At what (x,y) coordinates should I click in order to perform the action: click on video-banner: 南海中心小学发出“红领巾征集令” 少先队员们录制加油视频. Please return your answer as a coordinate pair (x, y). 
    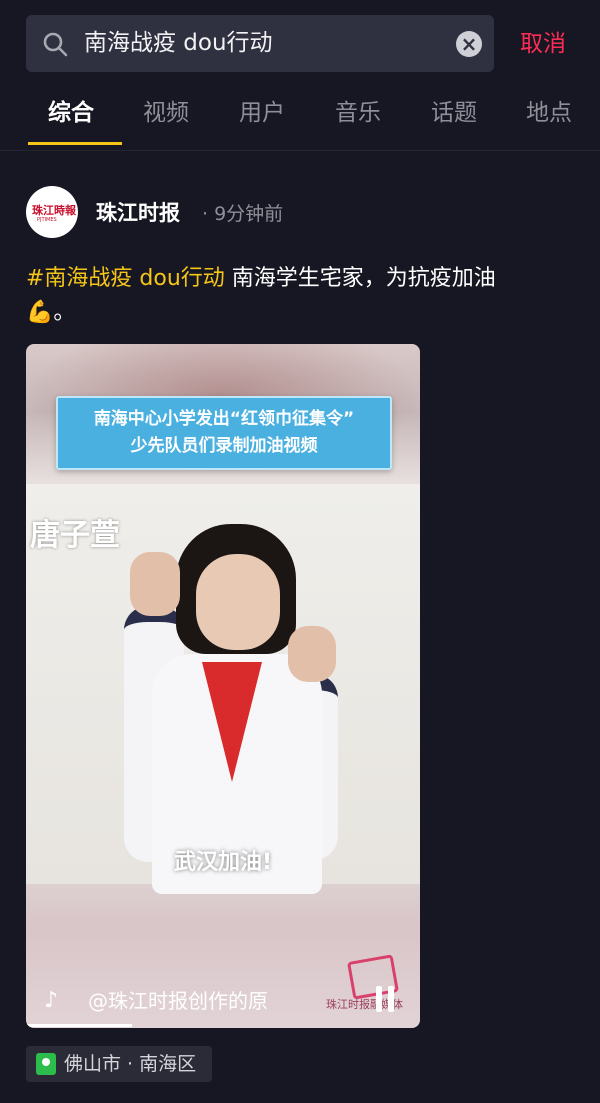
    Looking at the image, I should click on (224, 433).